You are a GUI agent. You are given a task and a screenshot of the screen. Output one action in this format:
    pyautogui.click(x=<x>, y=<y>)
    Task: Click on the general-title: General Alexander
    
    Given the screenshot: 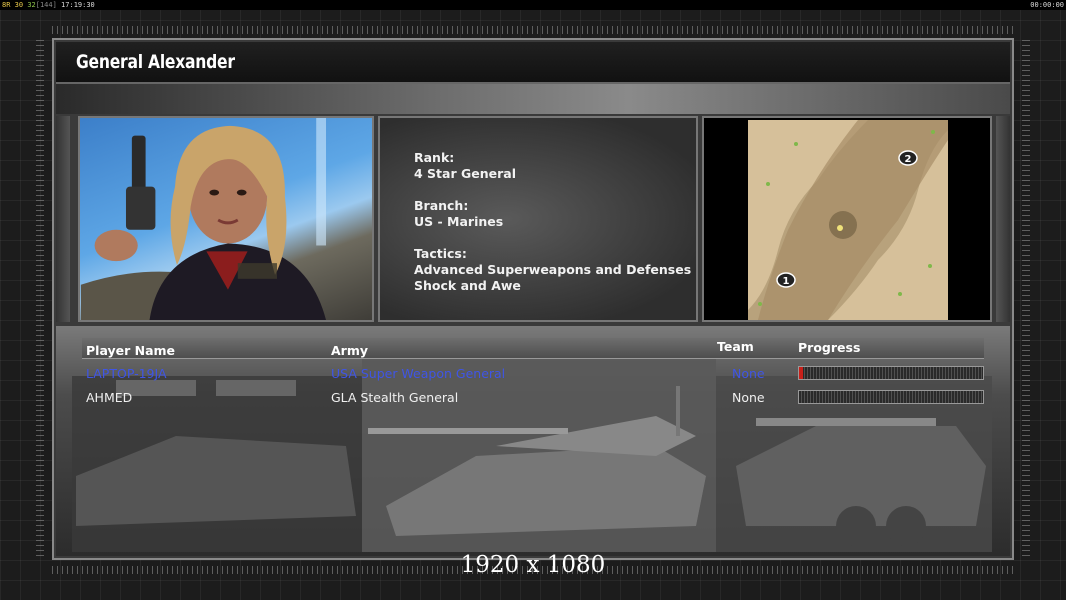 What is the action you would take?
    pyautogui.click(x=155, y=62)
    